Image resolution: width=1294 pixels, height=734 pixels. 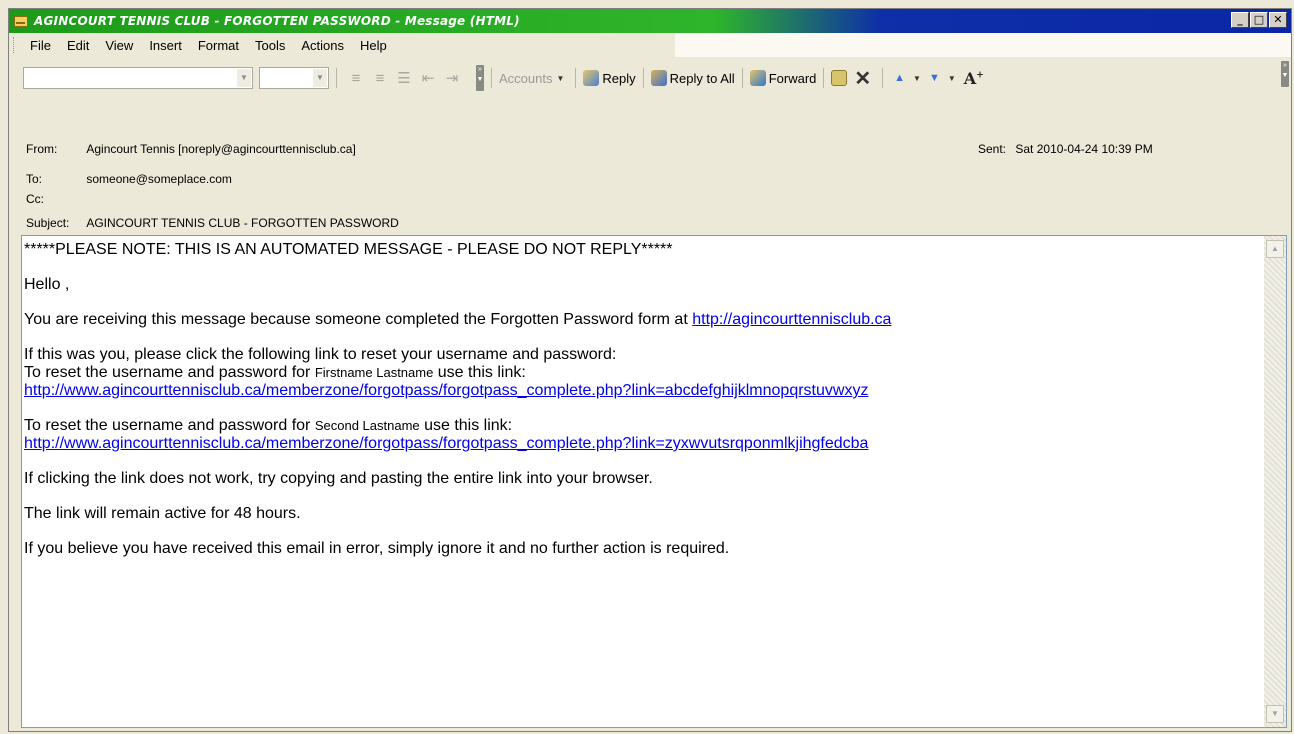 I want to click on to-value: someone@someplace.com, so click(x=159, y=179).